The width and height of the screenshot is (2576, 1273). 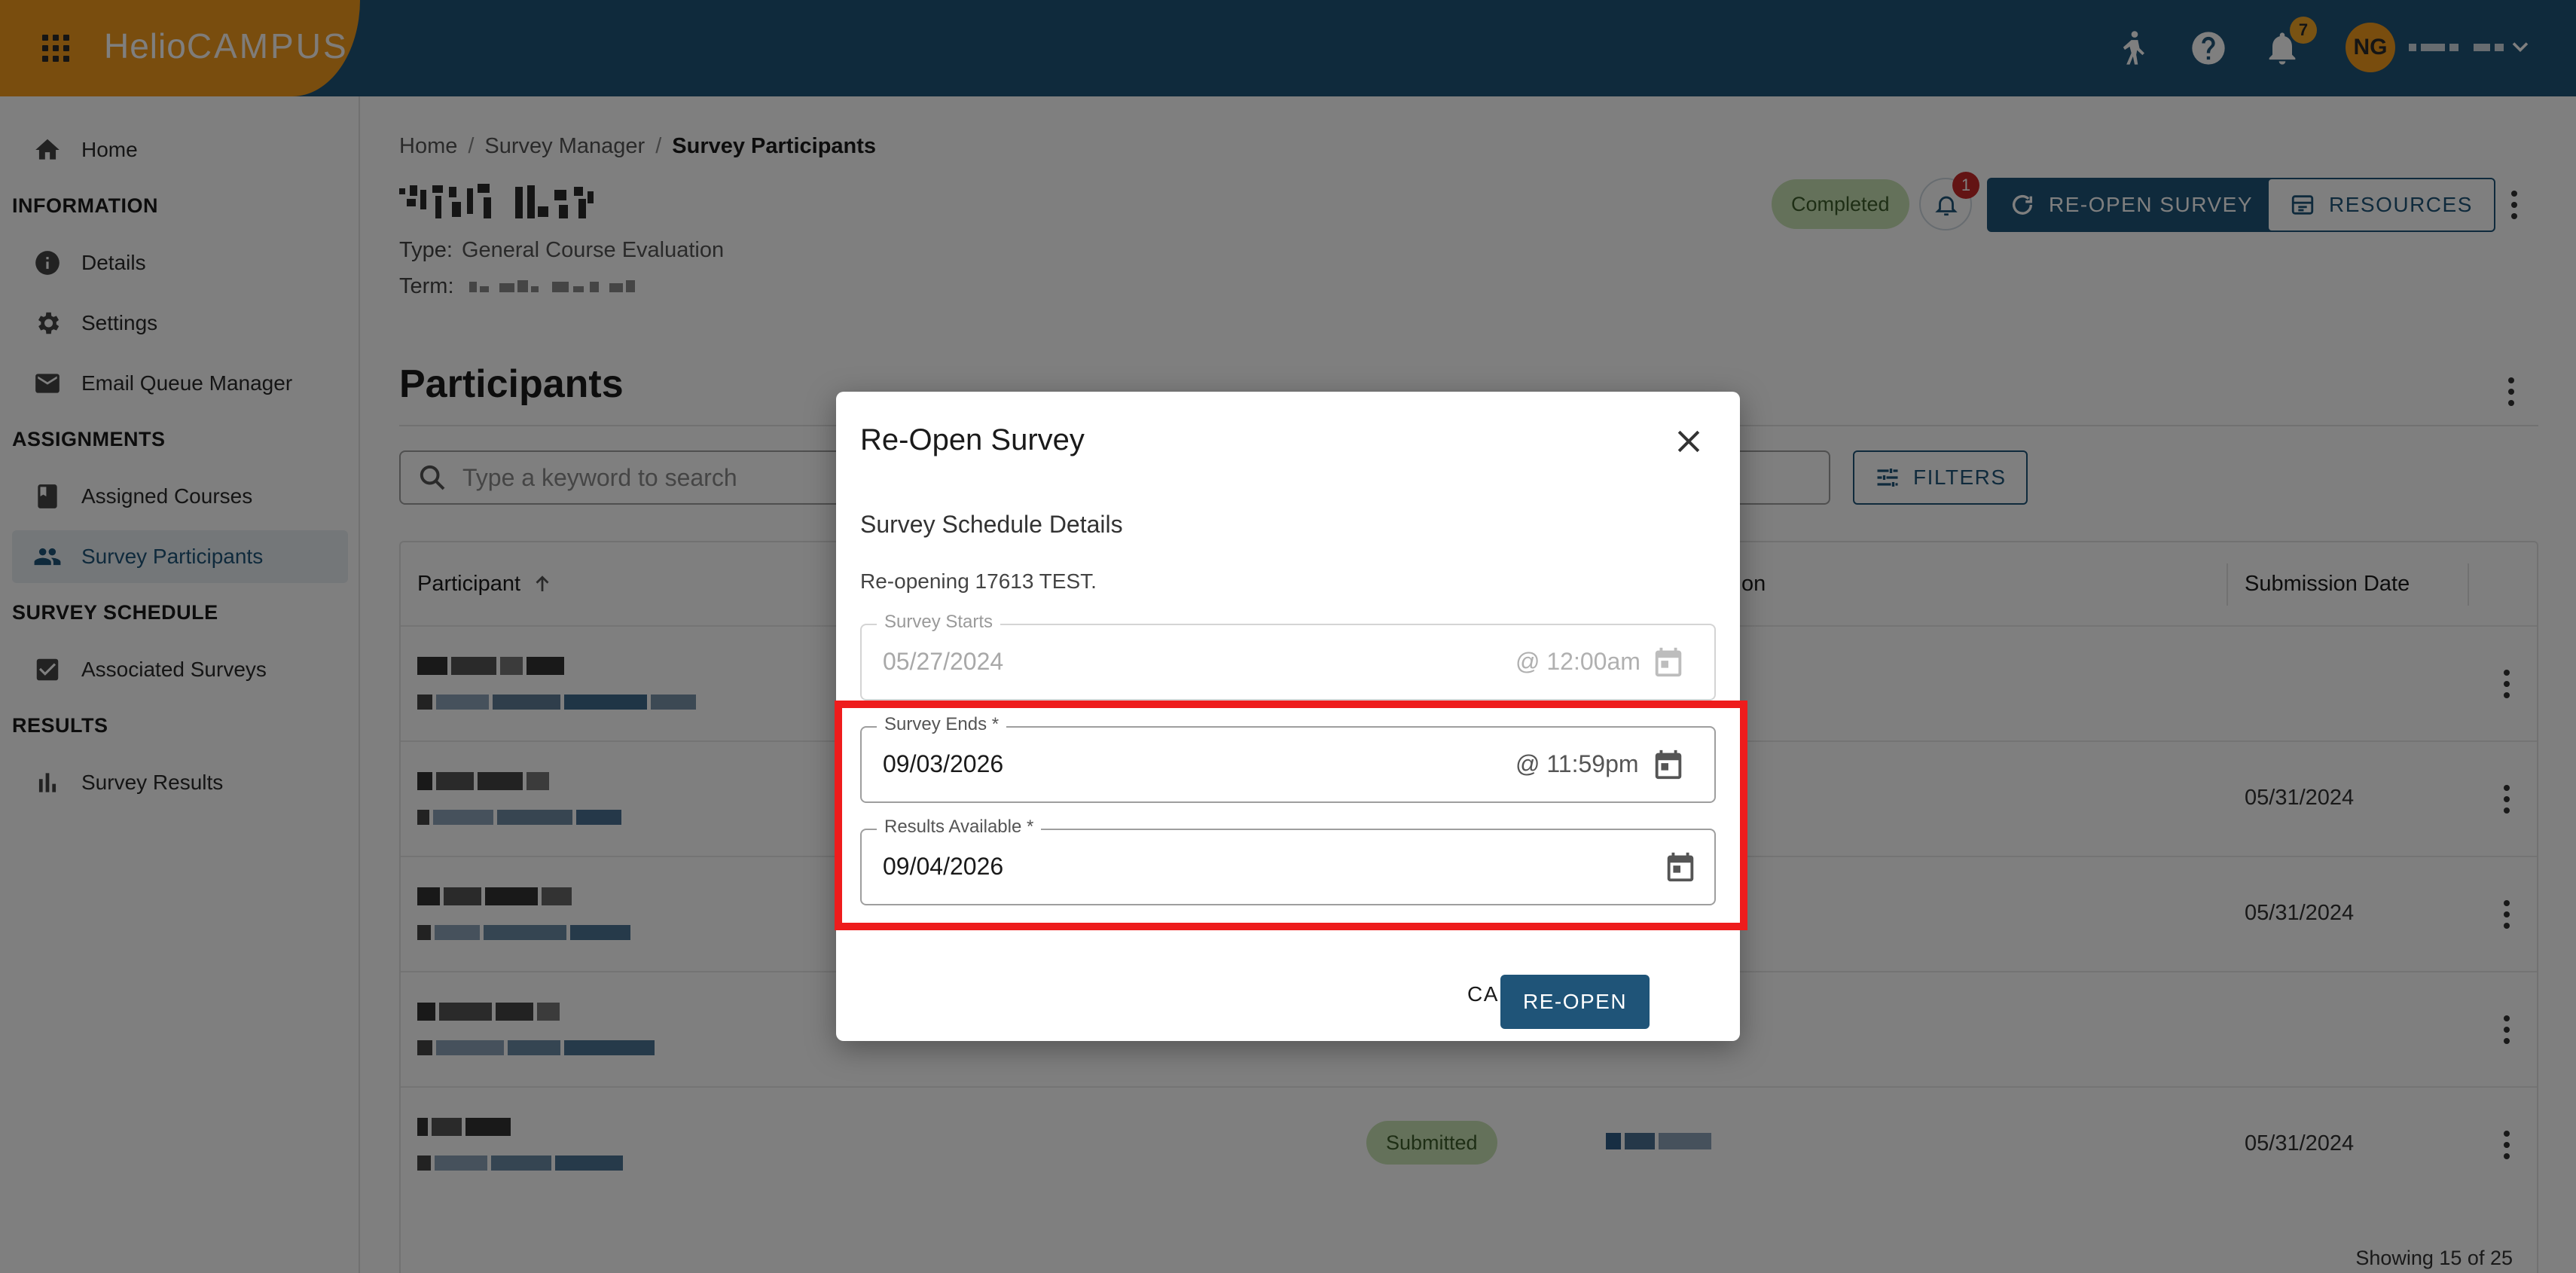 What do you see at coordinates (1689, 441) in the screenshot?
I see `close-icon` at bounding box center [1689, 441].